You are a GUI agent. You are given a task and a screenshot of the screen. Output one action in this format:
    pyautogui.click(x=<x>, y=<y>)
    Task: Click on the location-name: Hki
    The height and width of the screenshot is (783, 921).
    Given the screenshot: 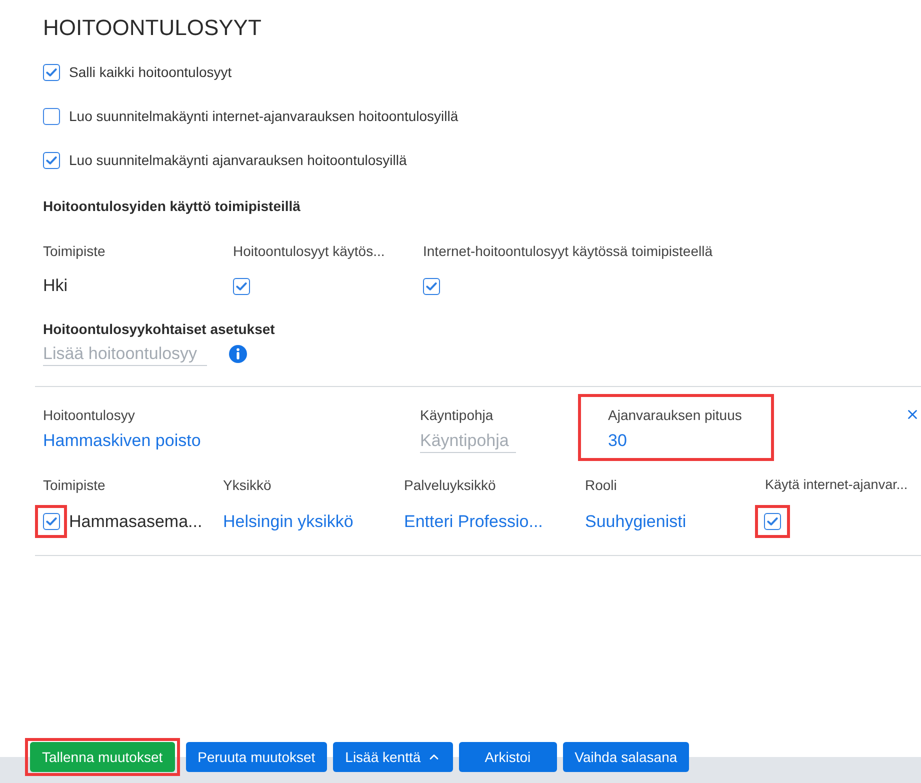 What is the action you would take?
    pyautogui.click(x=55, y=286)
    